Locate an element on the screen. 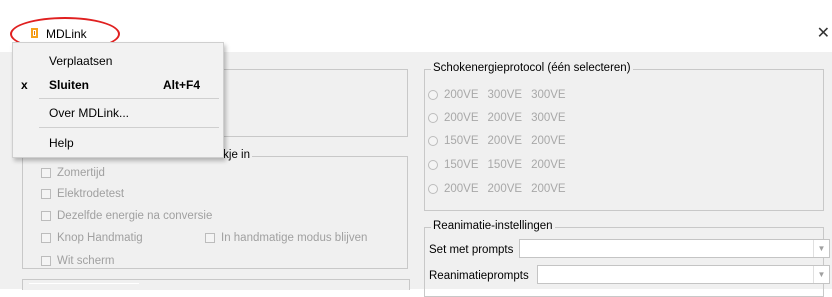  reanimation-groupbox: Reanimatie-instellingen is located at coordinates (624, 258).